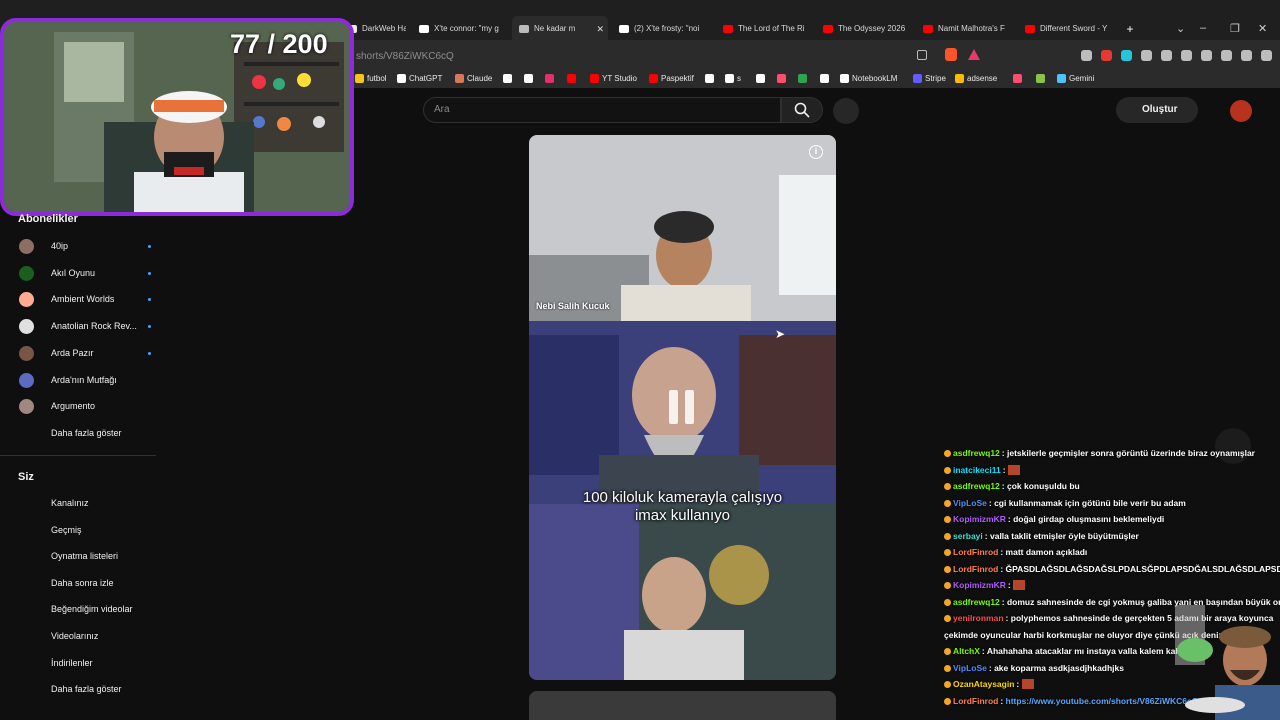 Image resolution: width=1280 pixels, height=720 pixels. What do you see at coordinates (83, 689) in the screenshot?
I see `you-item: Daha fazla göster` at bounding box center [83, 689].